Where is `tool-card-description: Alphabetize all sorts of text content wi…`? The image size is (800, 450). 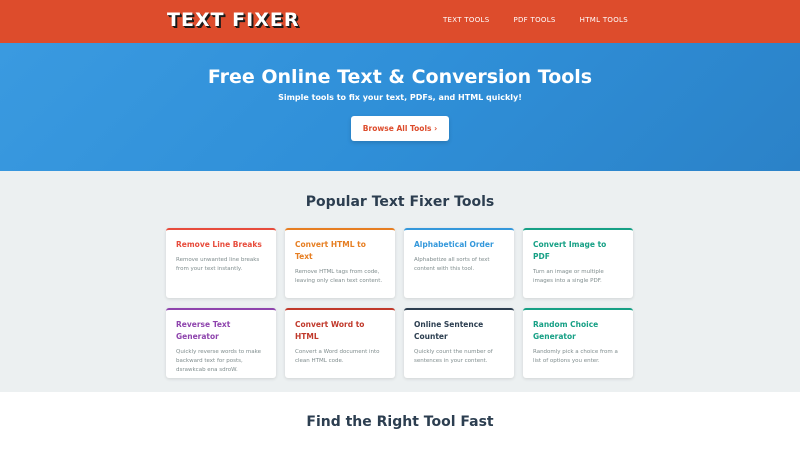
tool-card-description: Alphabetize all sorts of text content wi… is located at coordinates (452, 264).